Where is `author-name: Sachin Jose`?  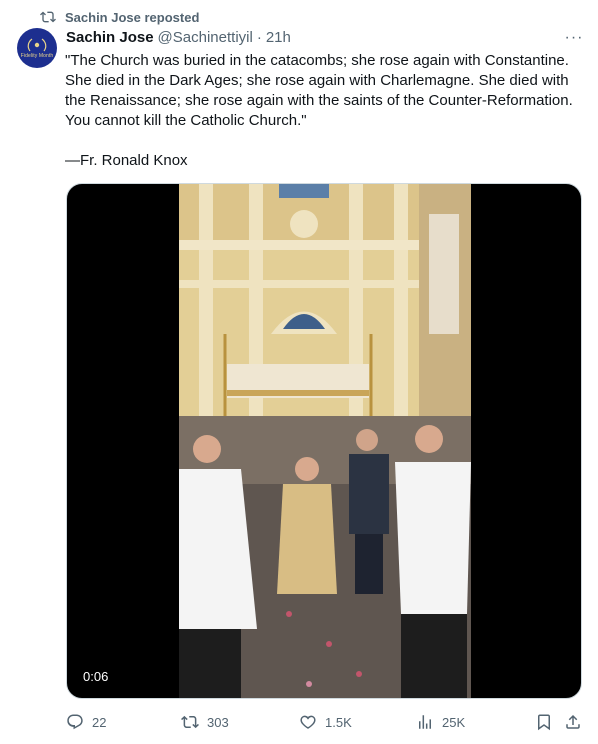
author-name: Sachin Jose is located at coordinates (110, 37).